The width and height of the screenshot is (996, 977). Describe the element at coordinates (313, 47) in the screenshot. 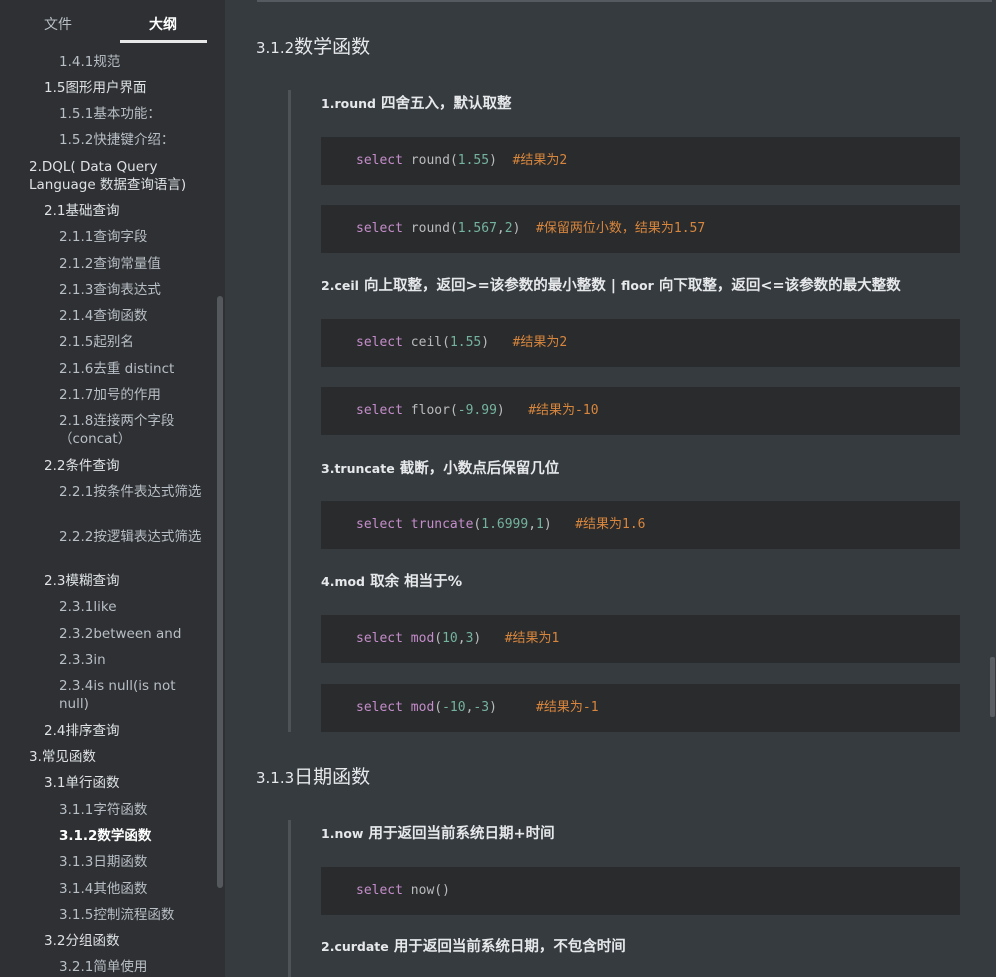

I see `heading-math-functions: 3.1.2数学函数` at that location.